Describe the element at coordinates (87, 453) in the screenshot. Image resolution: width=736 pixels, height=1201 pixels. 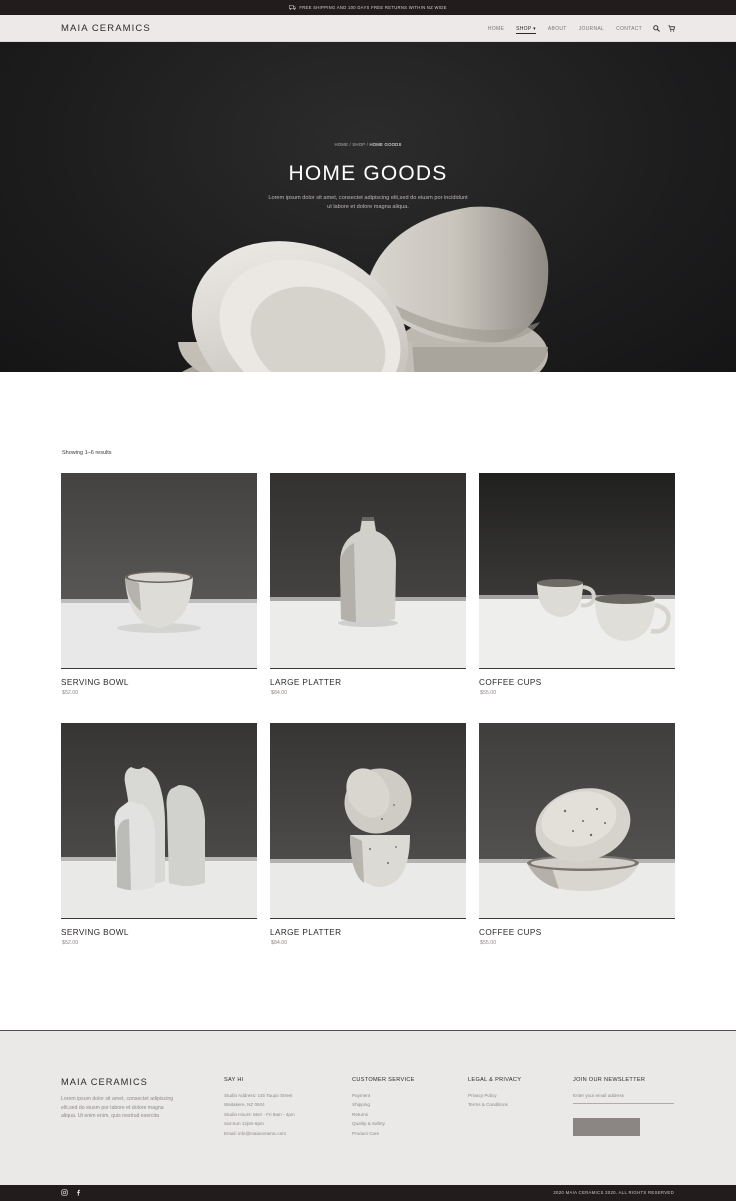
I see `results-count: Showing 1–6 results` at that location.